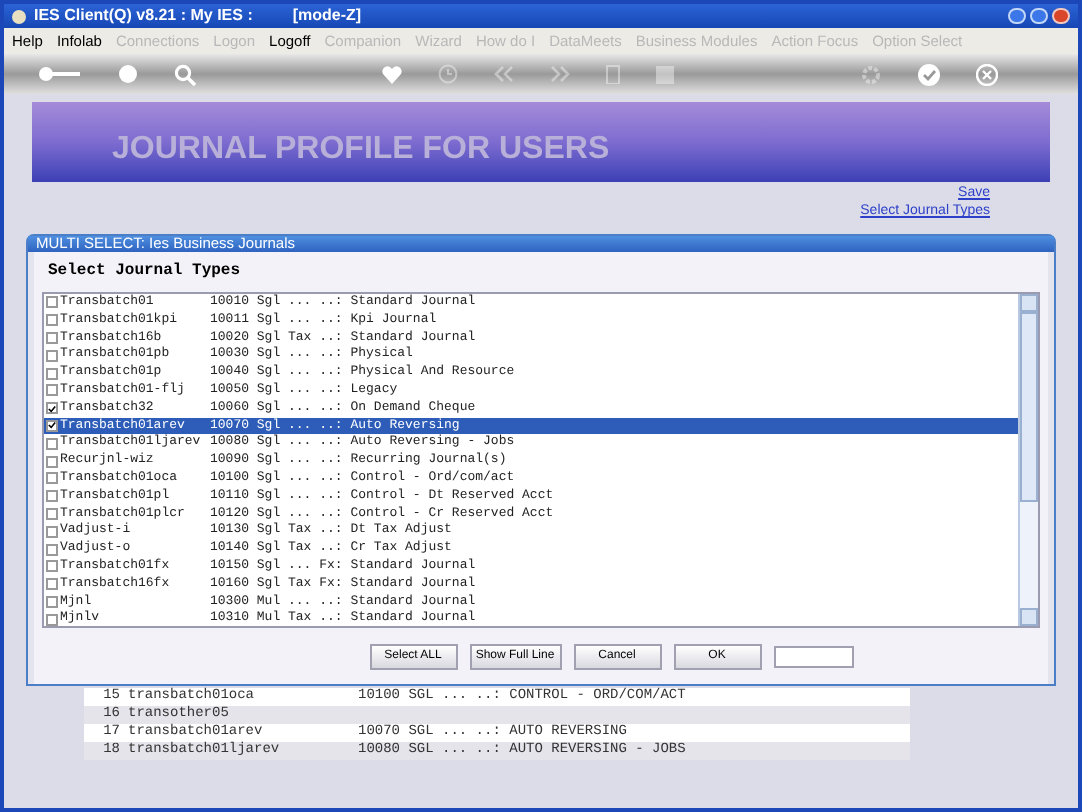  What do you see at coordinates (185, 74) in the screenshot?
I see `search-icon` at bounding box center [185, 74].